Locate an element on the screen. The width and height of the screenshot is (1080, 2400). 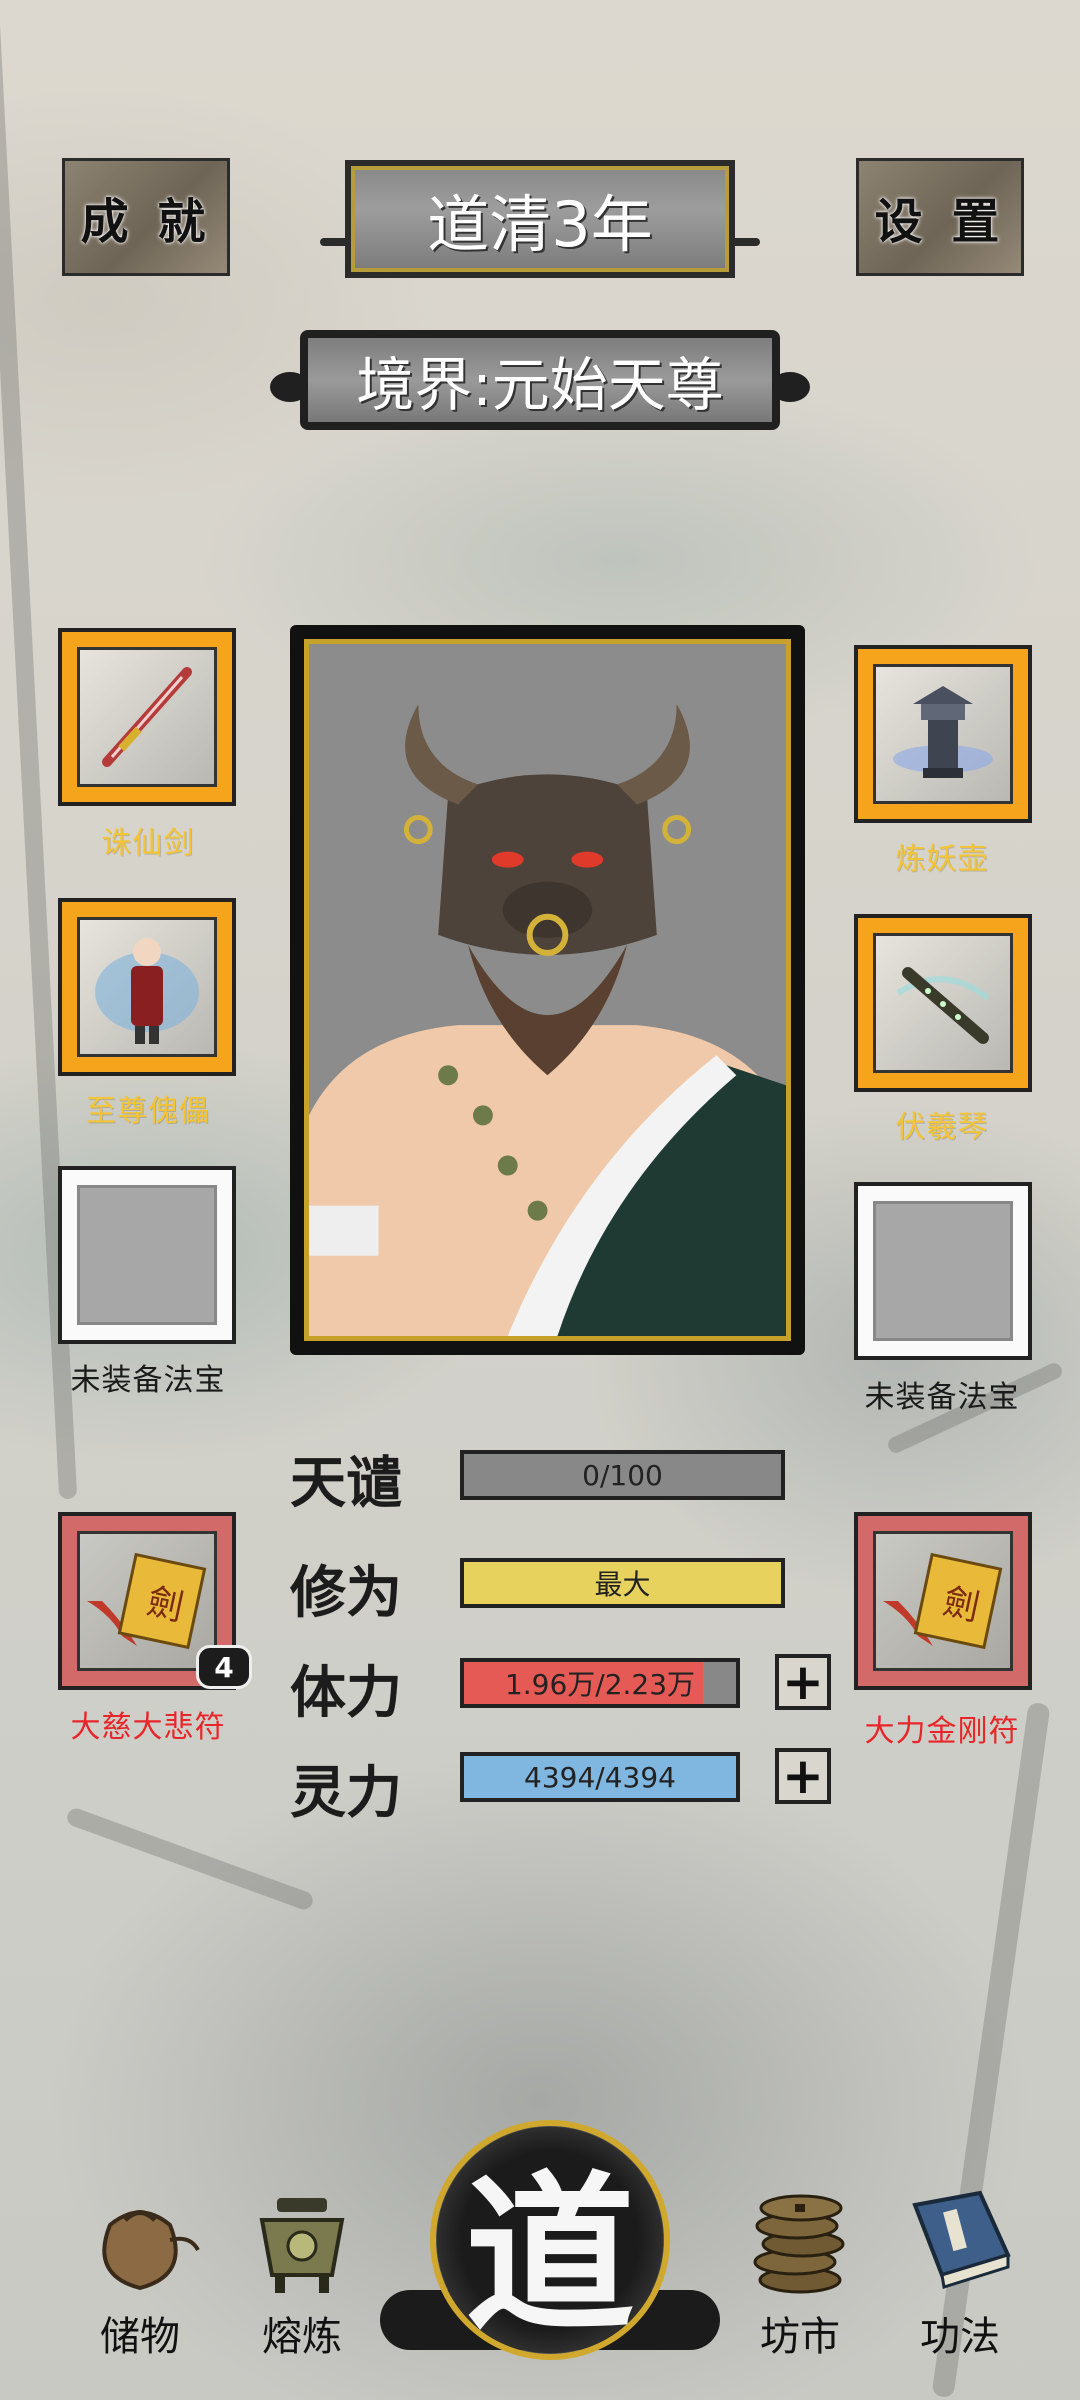
stat-label-lingli: 灵力 is located at coordinates (346, 1793).